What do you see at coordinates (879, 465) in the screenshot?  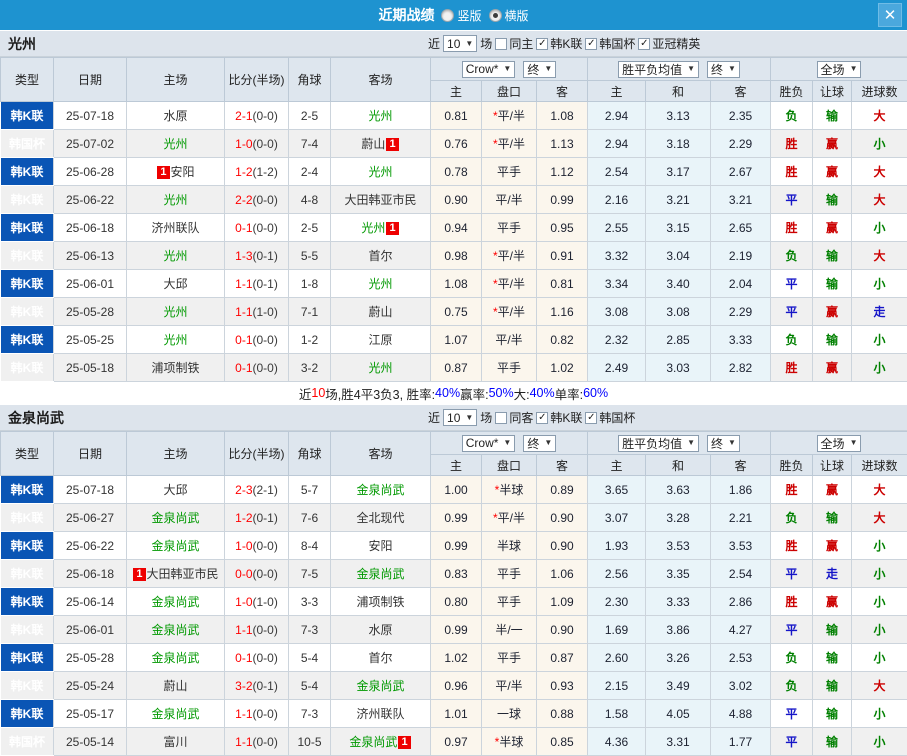 I see `sub-col-goals: 进球数` at bounding box center [879, 465].